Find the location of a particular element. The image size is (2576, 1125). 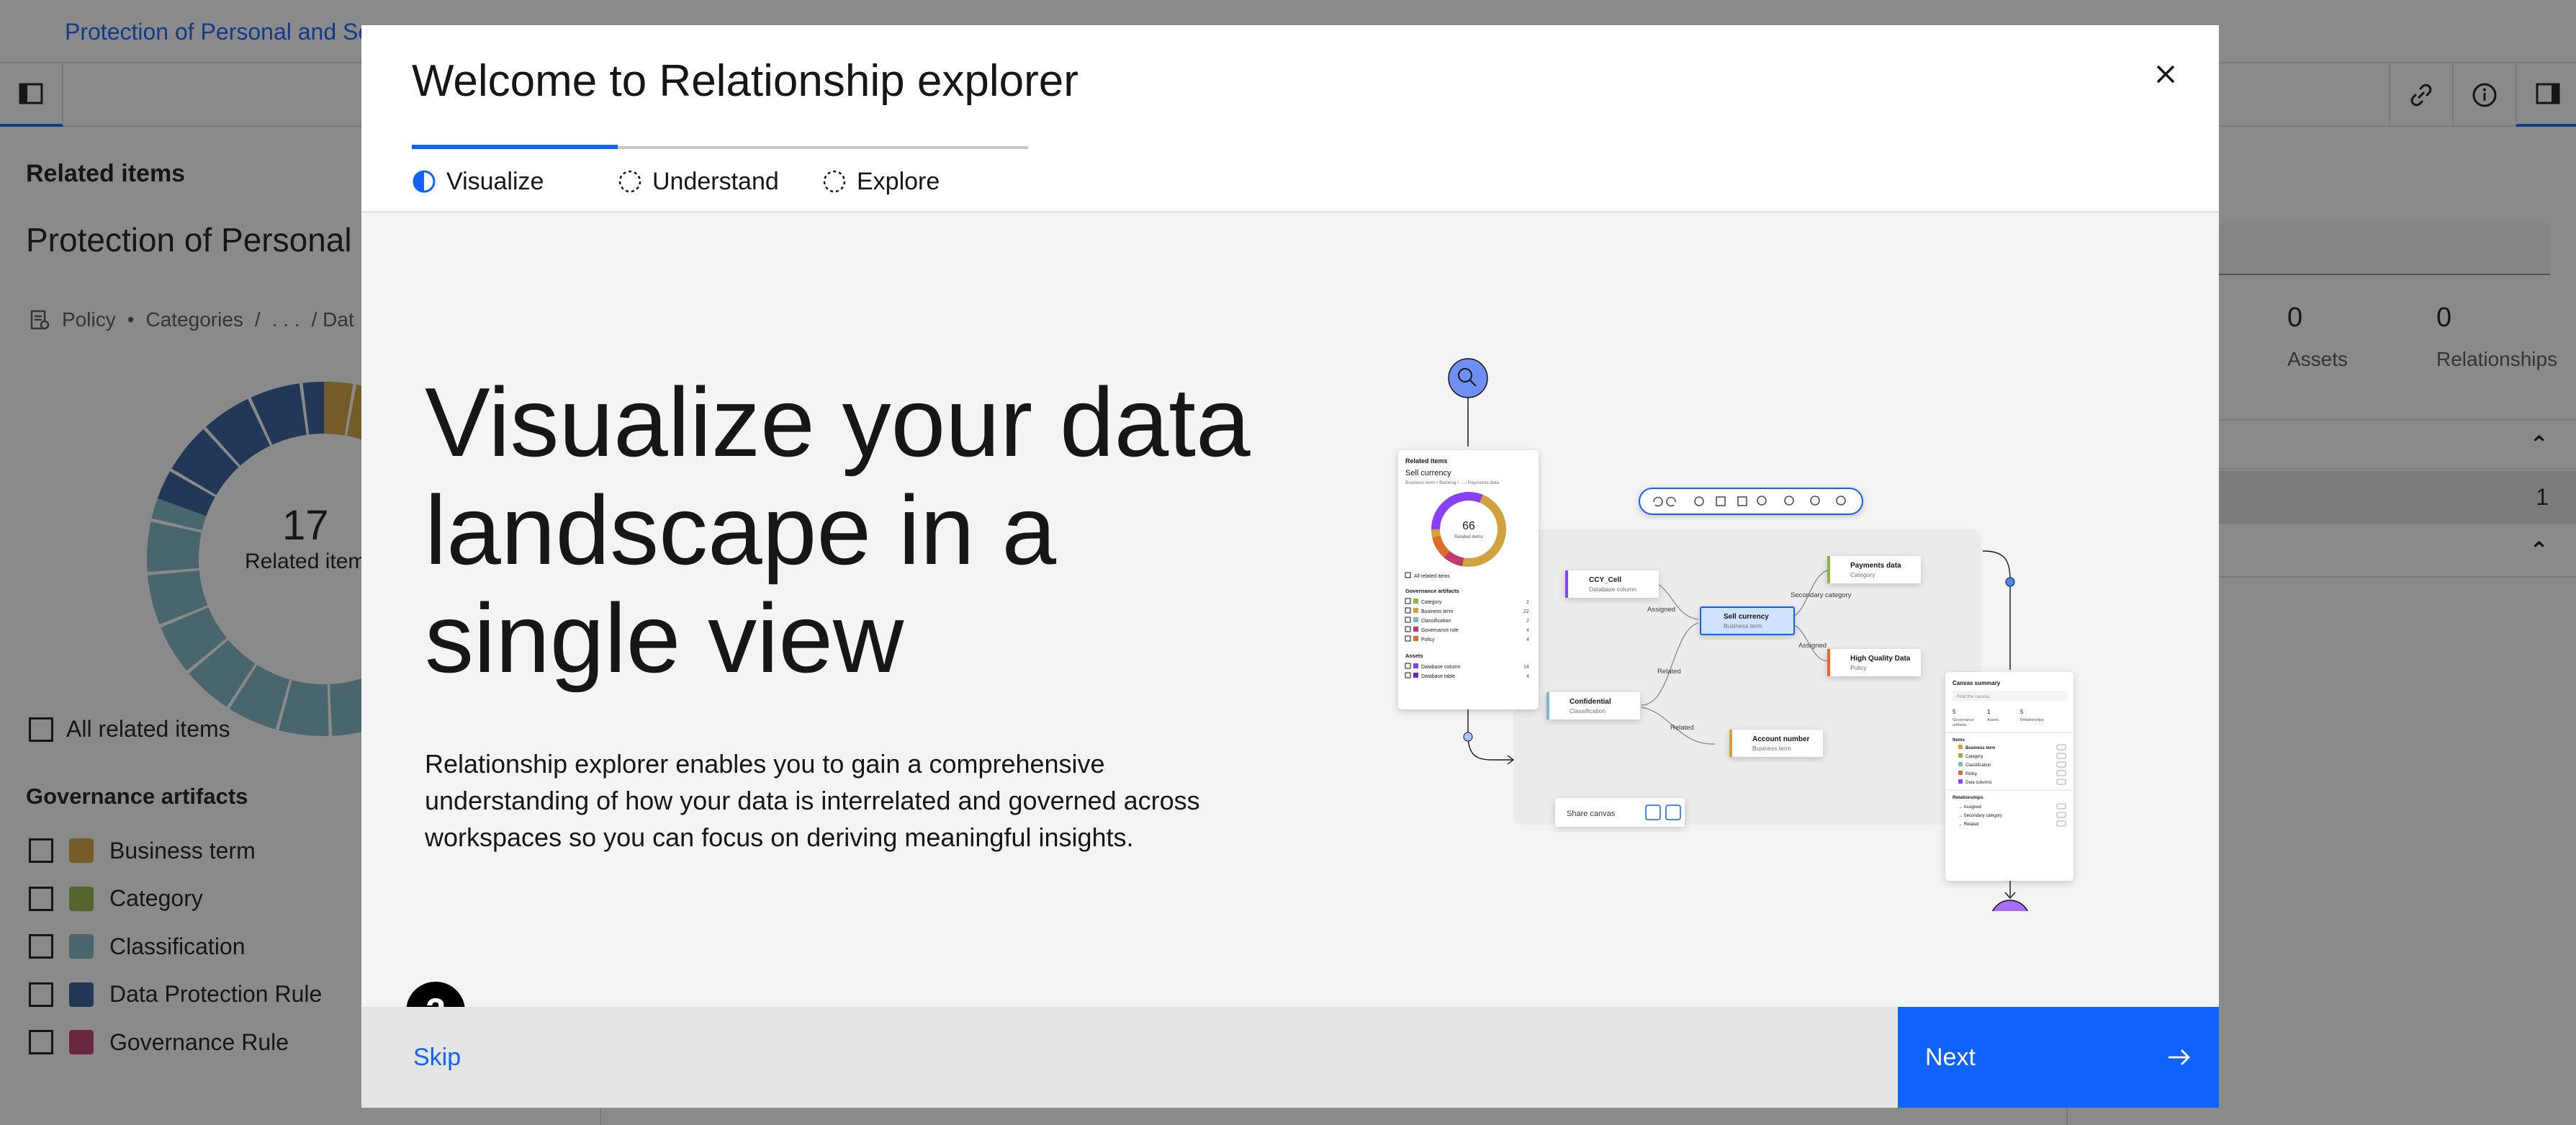

svg-text: 14 is located at coordinates (1526, 667).